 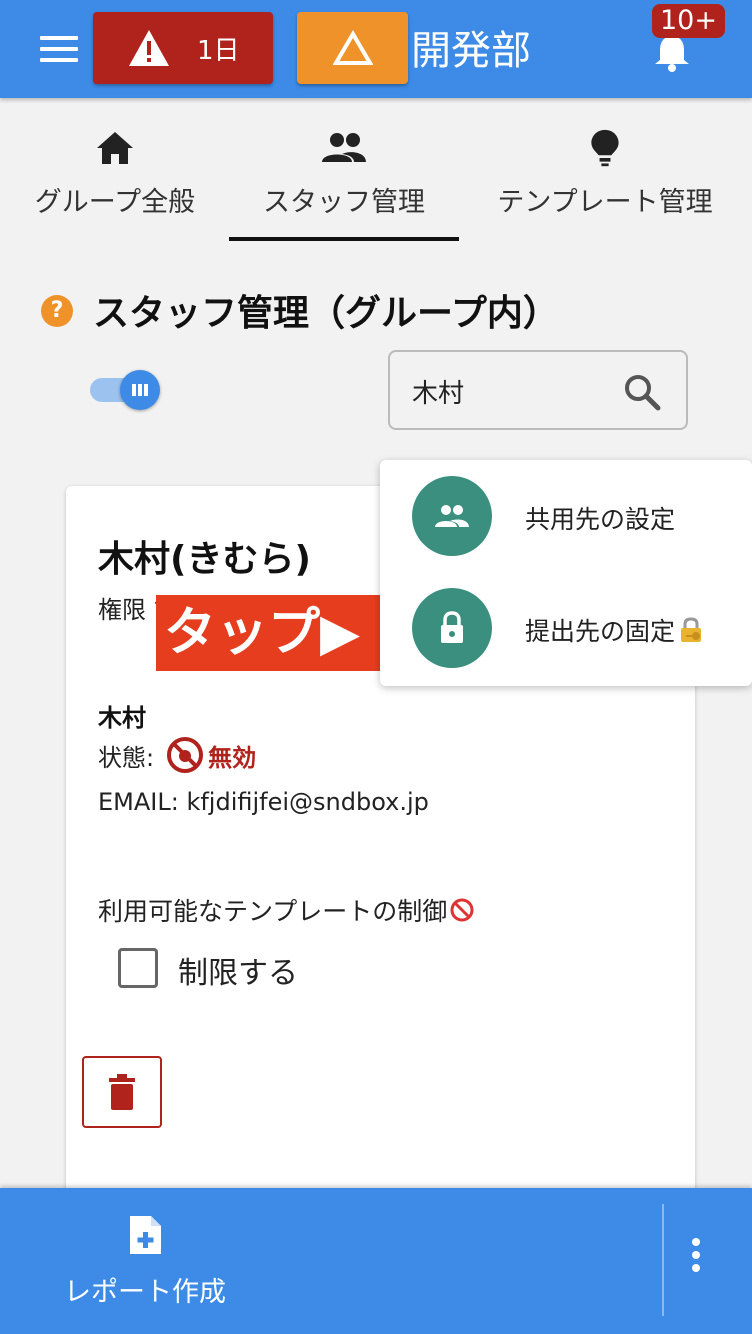 I want to click on triangle-outline-icon, so click(x=352, y=47).